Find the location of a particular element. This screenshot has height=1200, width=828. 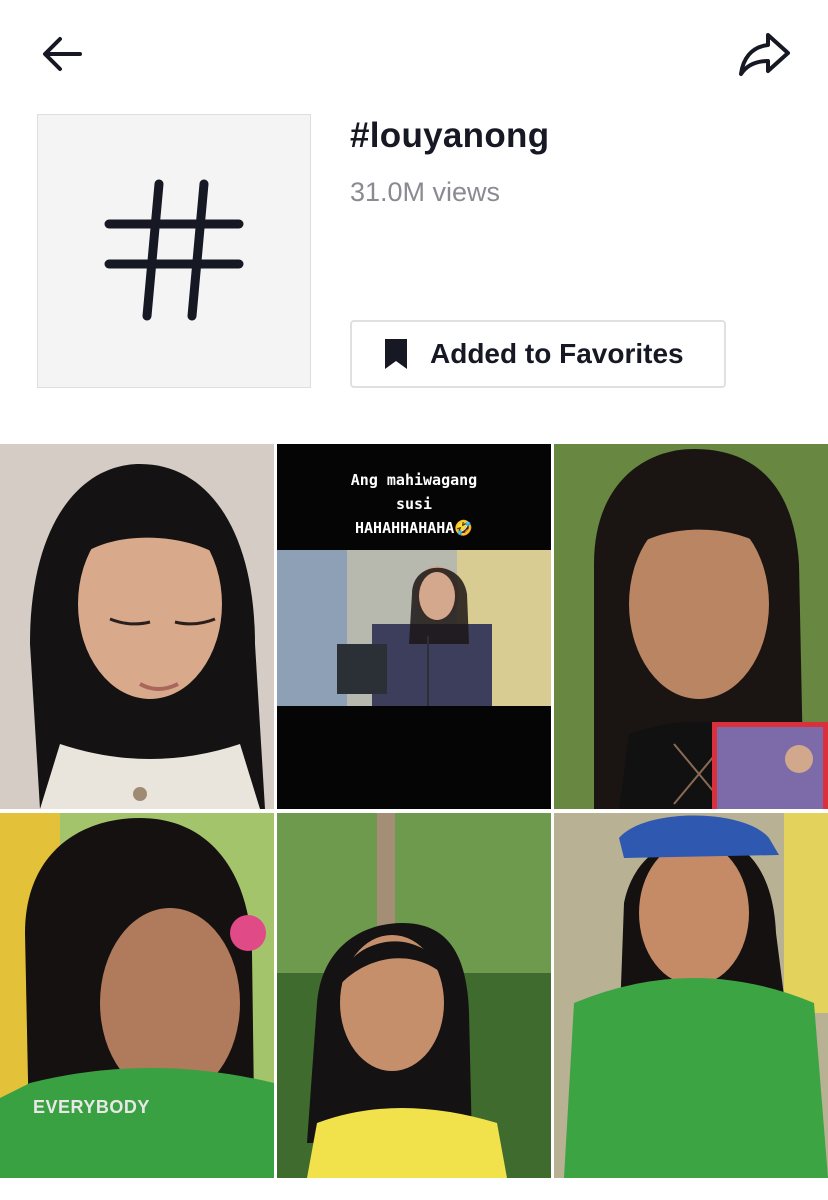

hashtag-cover is located at coordinates (174, 251).